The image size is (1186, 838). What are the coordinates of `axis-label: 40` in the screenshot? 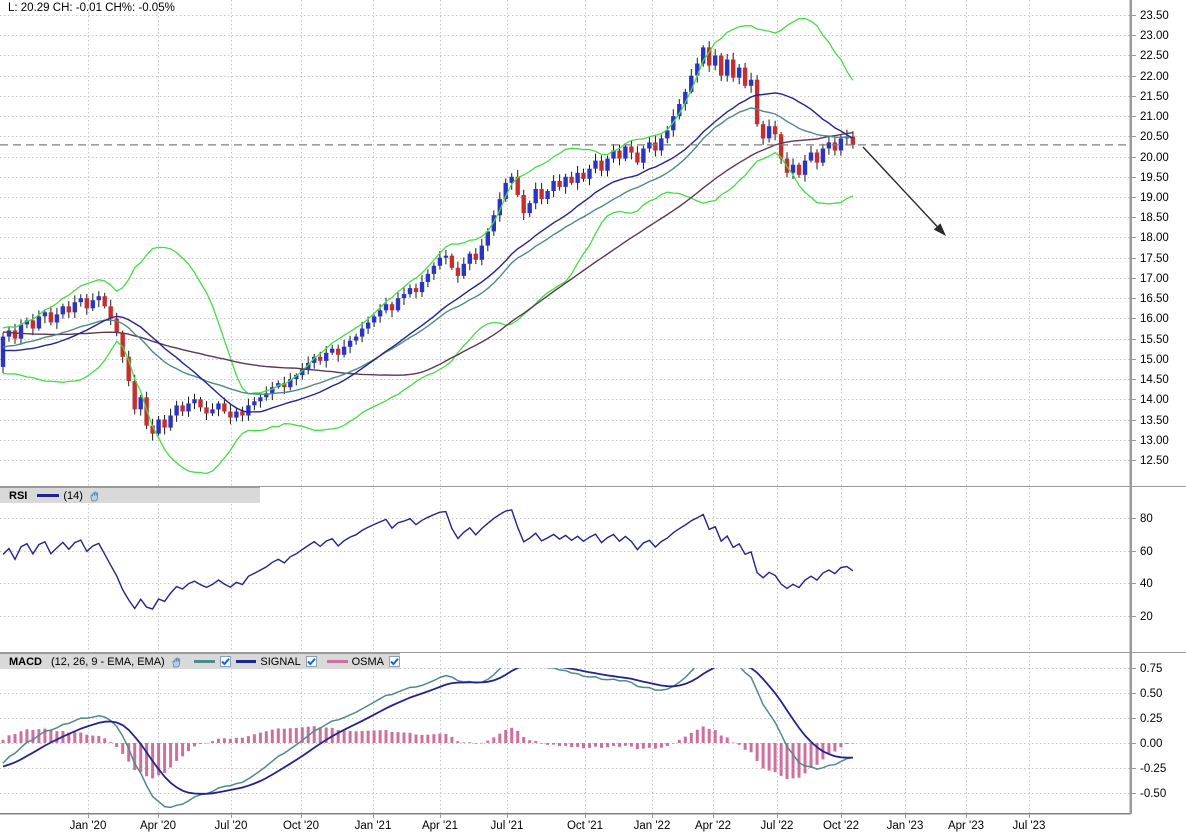 It's located at (1146, 584).